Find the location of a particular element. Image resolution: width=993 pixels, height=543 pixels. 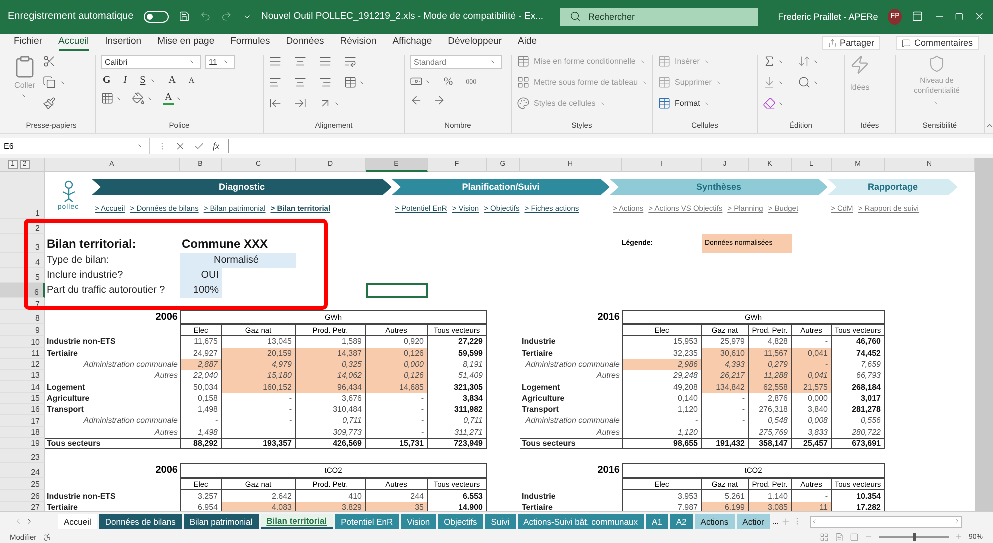

sheet-tab: Accueil is located at coordinates (78, 522).